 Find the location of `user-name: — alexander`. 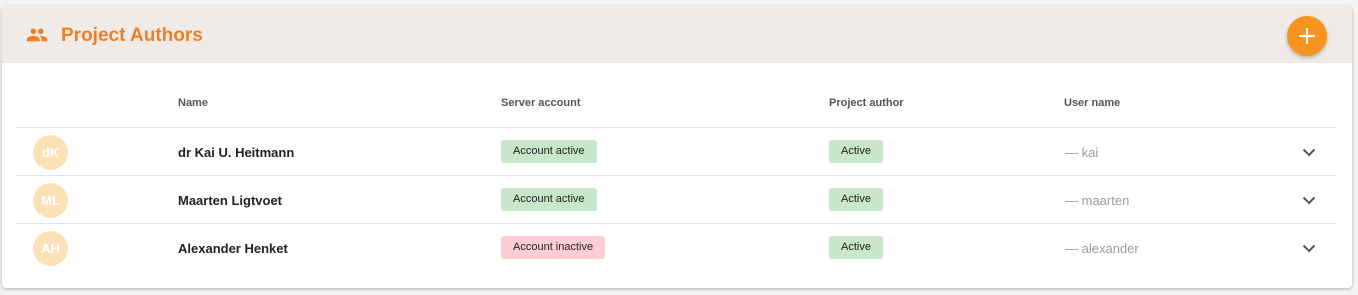

user-name: — alexander is located at coordinates (1102, 248).